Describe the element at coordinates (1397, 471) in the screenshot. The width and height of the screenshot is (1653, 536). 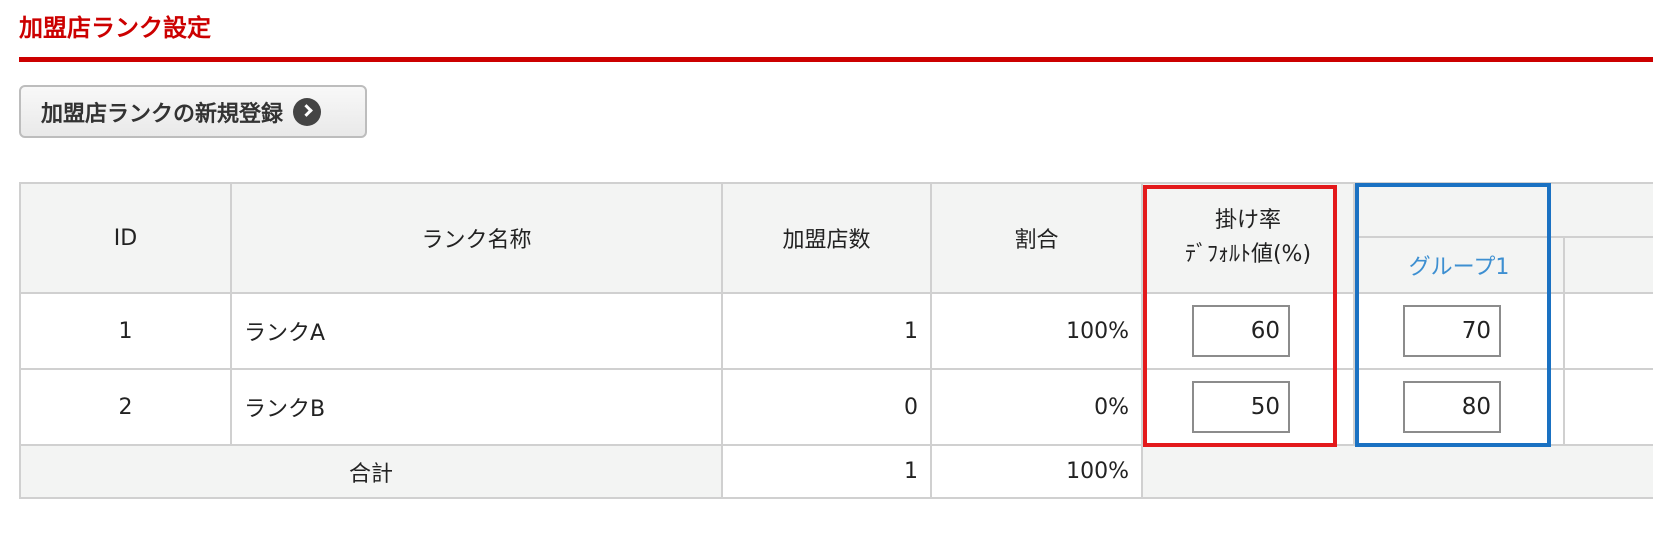
I see `total-empty` at that location.